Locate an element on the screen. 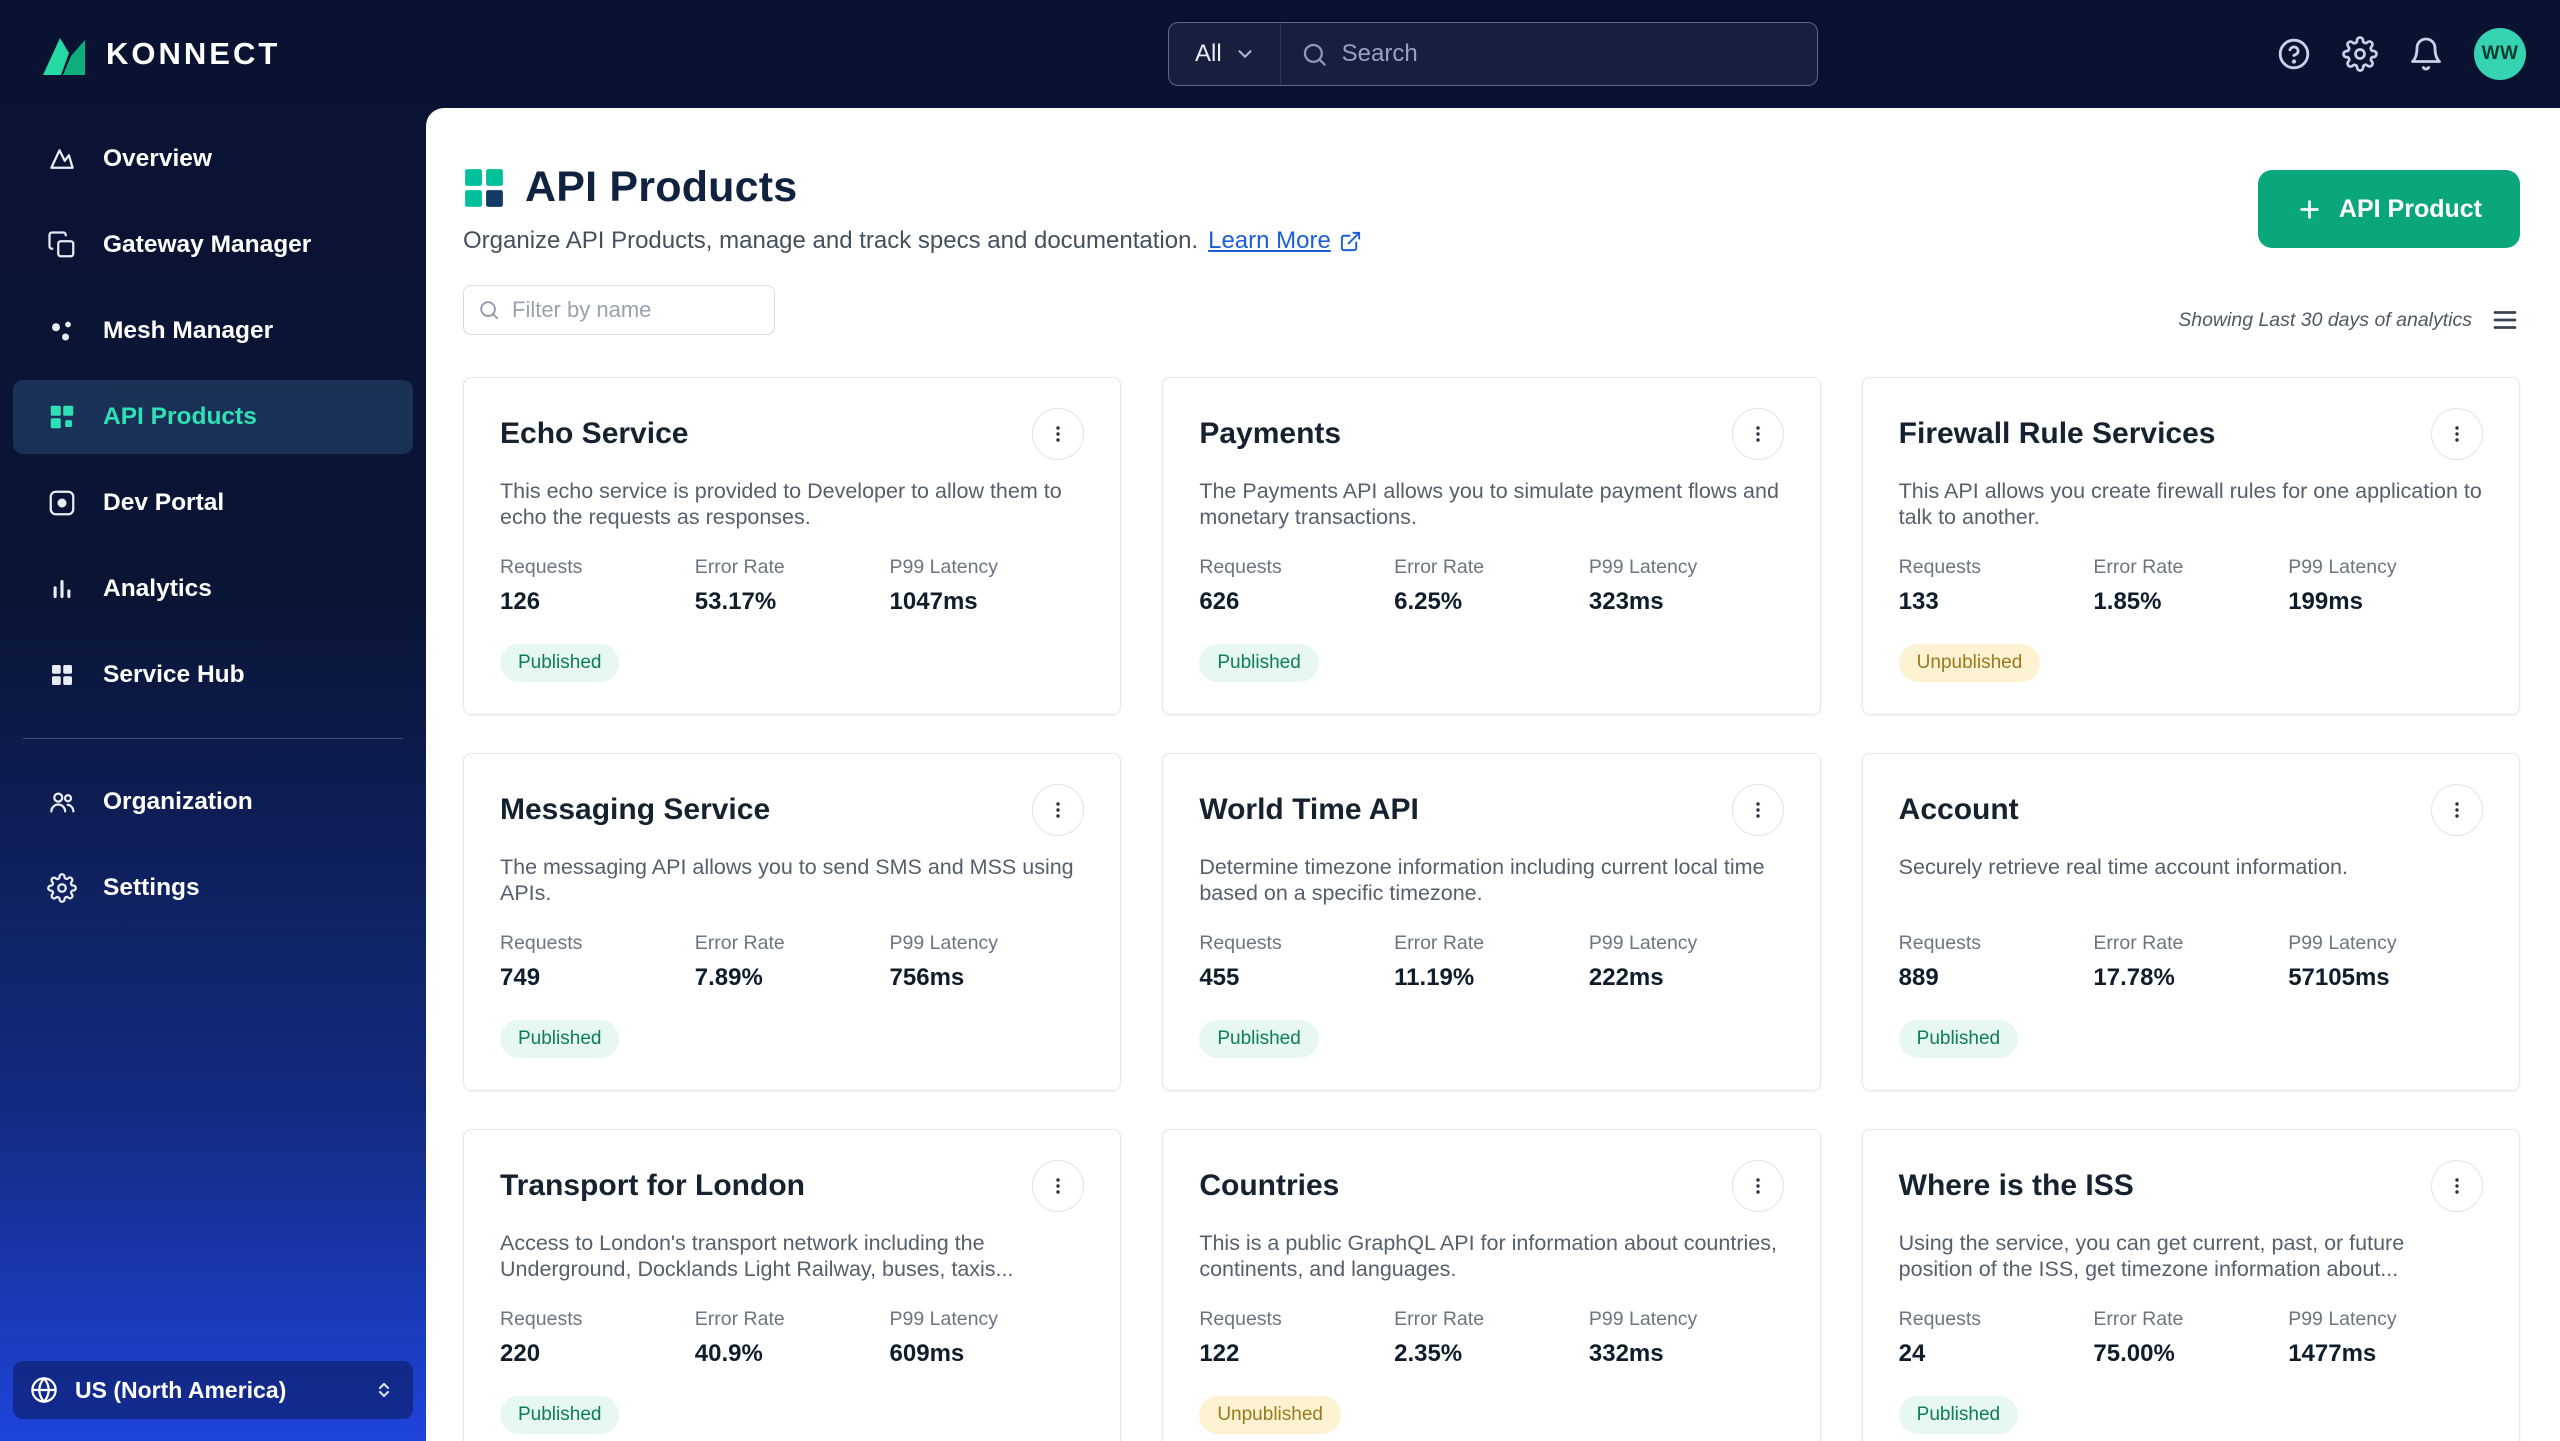 This screenshot has width=2560, height=1441. konnect-logo: KONNECT is located at coordinates (159, 54).